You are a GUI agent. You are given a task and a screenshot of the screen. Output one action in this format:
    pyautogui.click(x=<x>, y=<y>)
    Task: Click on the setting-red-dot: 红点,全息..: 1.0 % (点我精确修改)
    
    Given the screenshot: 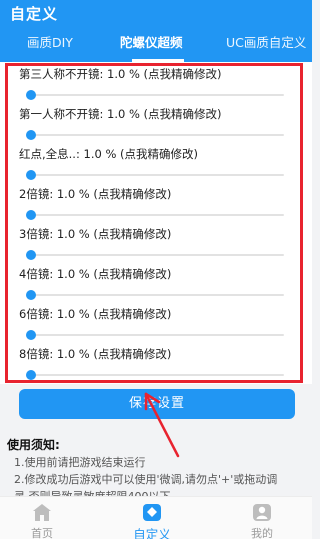 What is the action you would take?
    pyautogui.click(x=156, y=162)
    